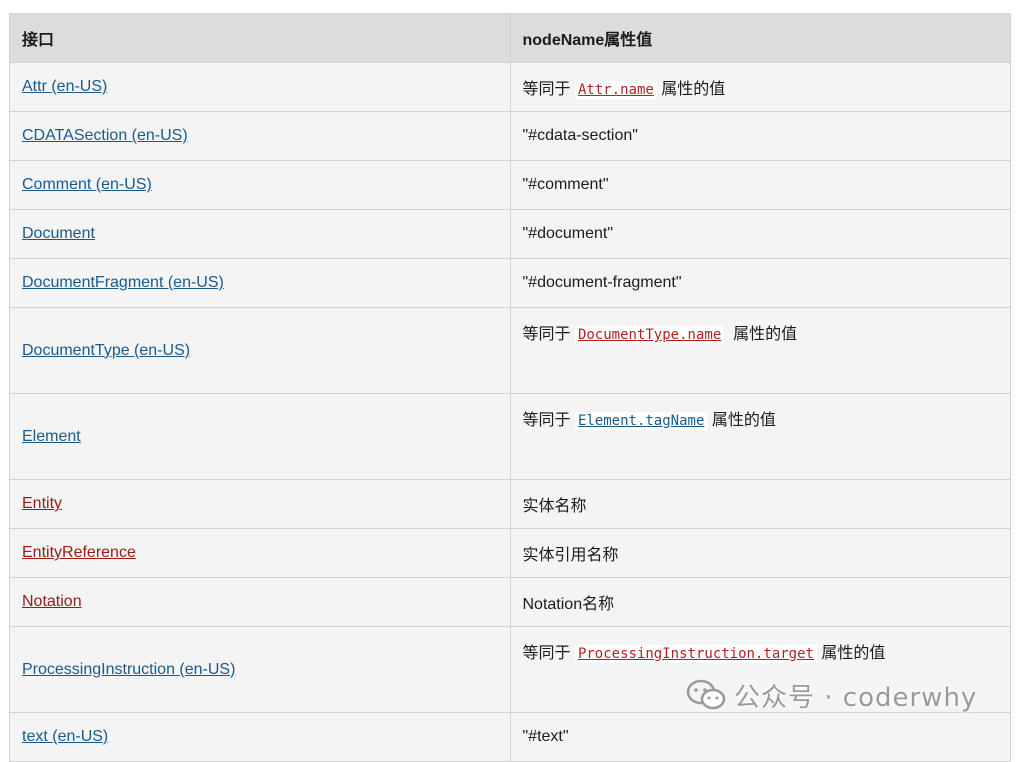 Image resolution: width=1018 pixels, height=762 pixels. I want to click on interface-cell: text (en-US), so click(260, 737).